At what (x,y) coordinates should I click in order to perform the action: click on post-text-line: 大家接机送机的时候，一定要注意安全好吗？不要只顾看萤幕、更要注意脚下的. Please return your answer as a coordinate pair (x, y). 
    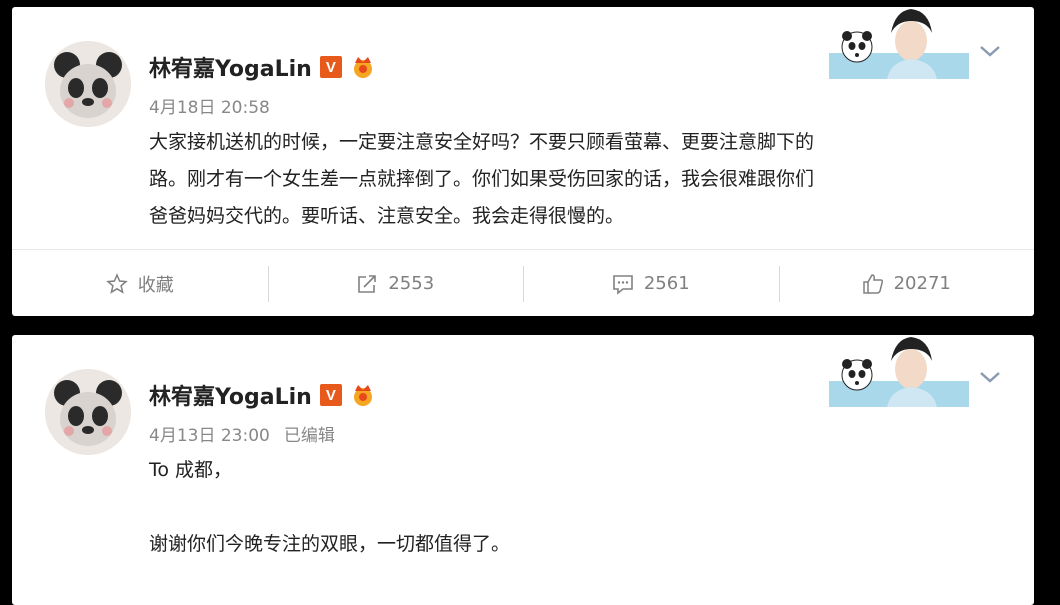
    Looking at the image, I should click on (482, 142).